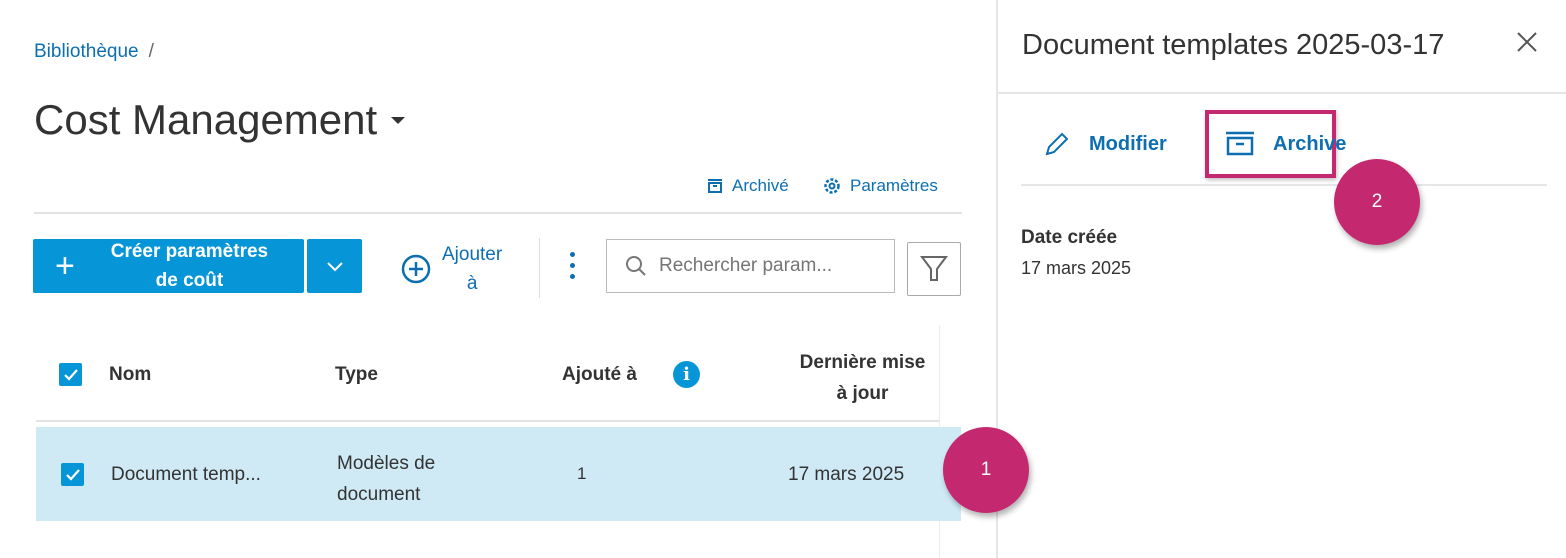 Image resolution: width=1566 pixels, height=558 pixels. I want to click on breadcrumb: Bibliothèque /, so click(94, 52).